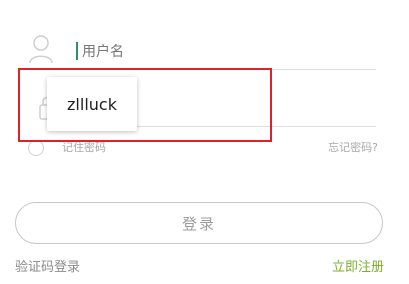 The image size is (409, 284). What do you see at coordinates (36, 148) in the screenshot?
I see `remember-password-checkbox` at bounding box center [36, 148].